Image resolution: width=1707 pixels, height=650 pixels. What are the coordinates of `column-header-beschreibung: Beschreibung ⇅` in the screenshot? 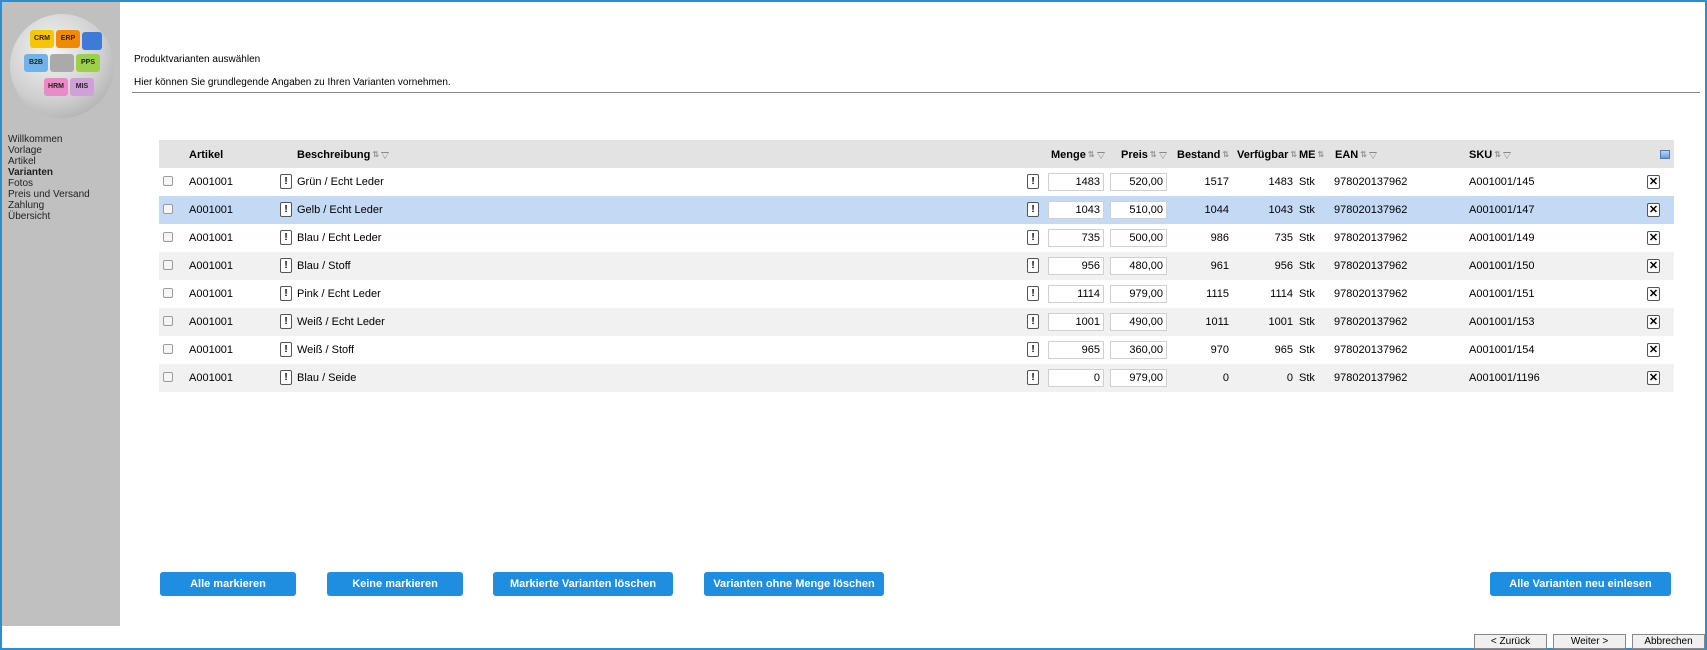 It's located at (343, 155).